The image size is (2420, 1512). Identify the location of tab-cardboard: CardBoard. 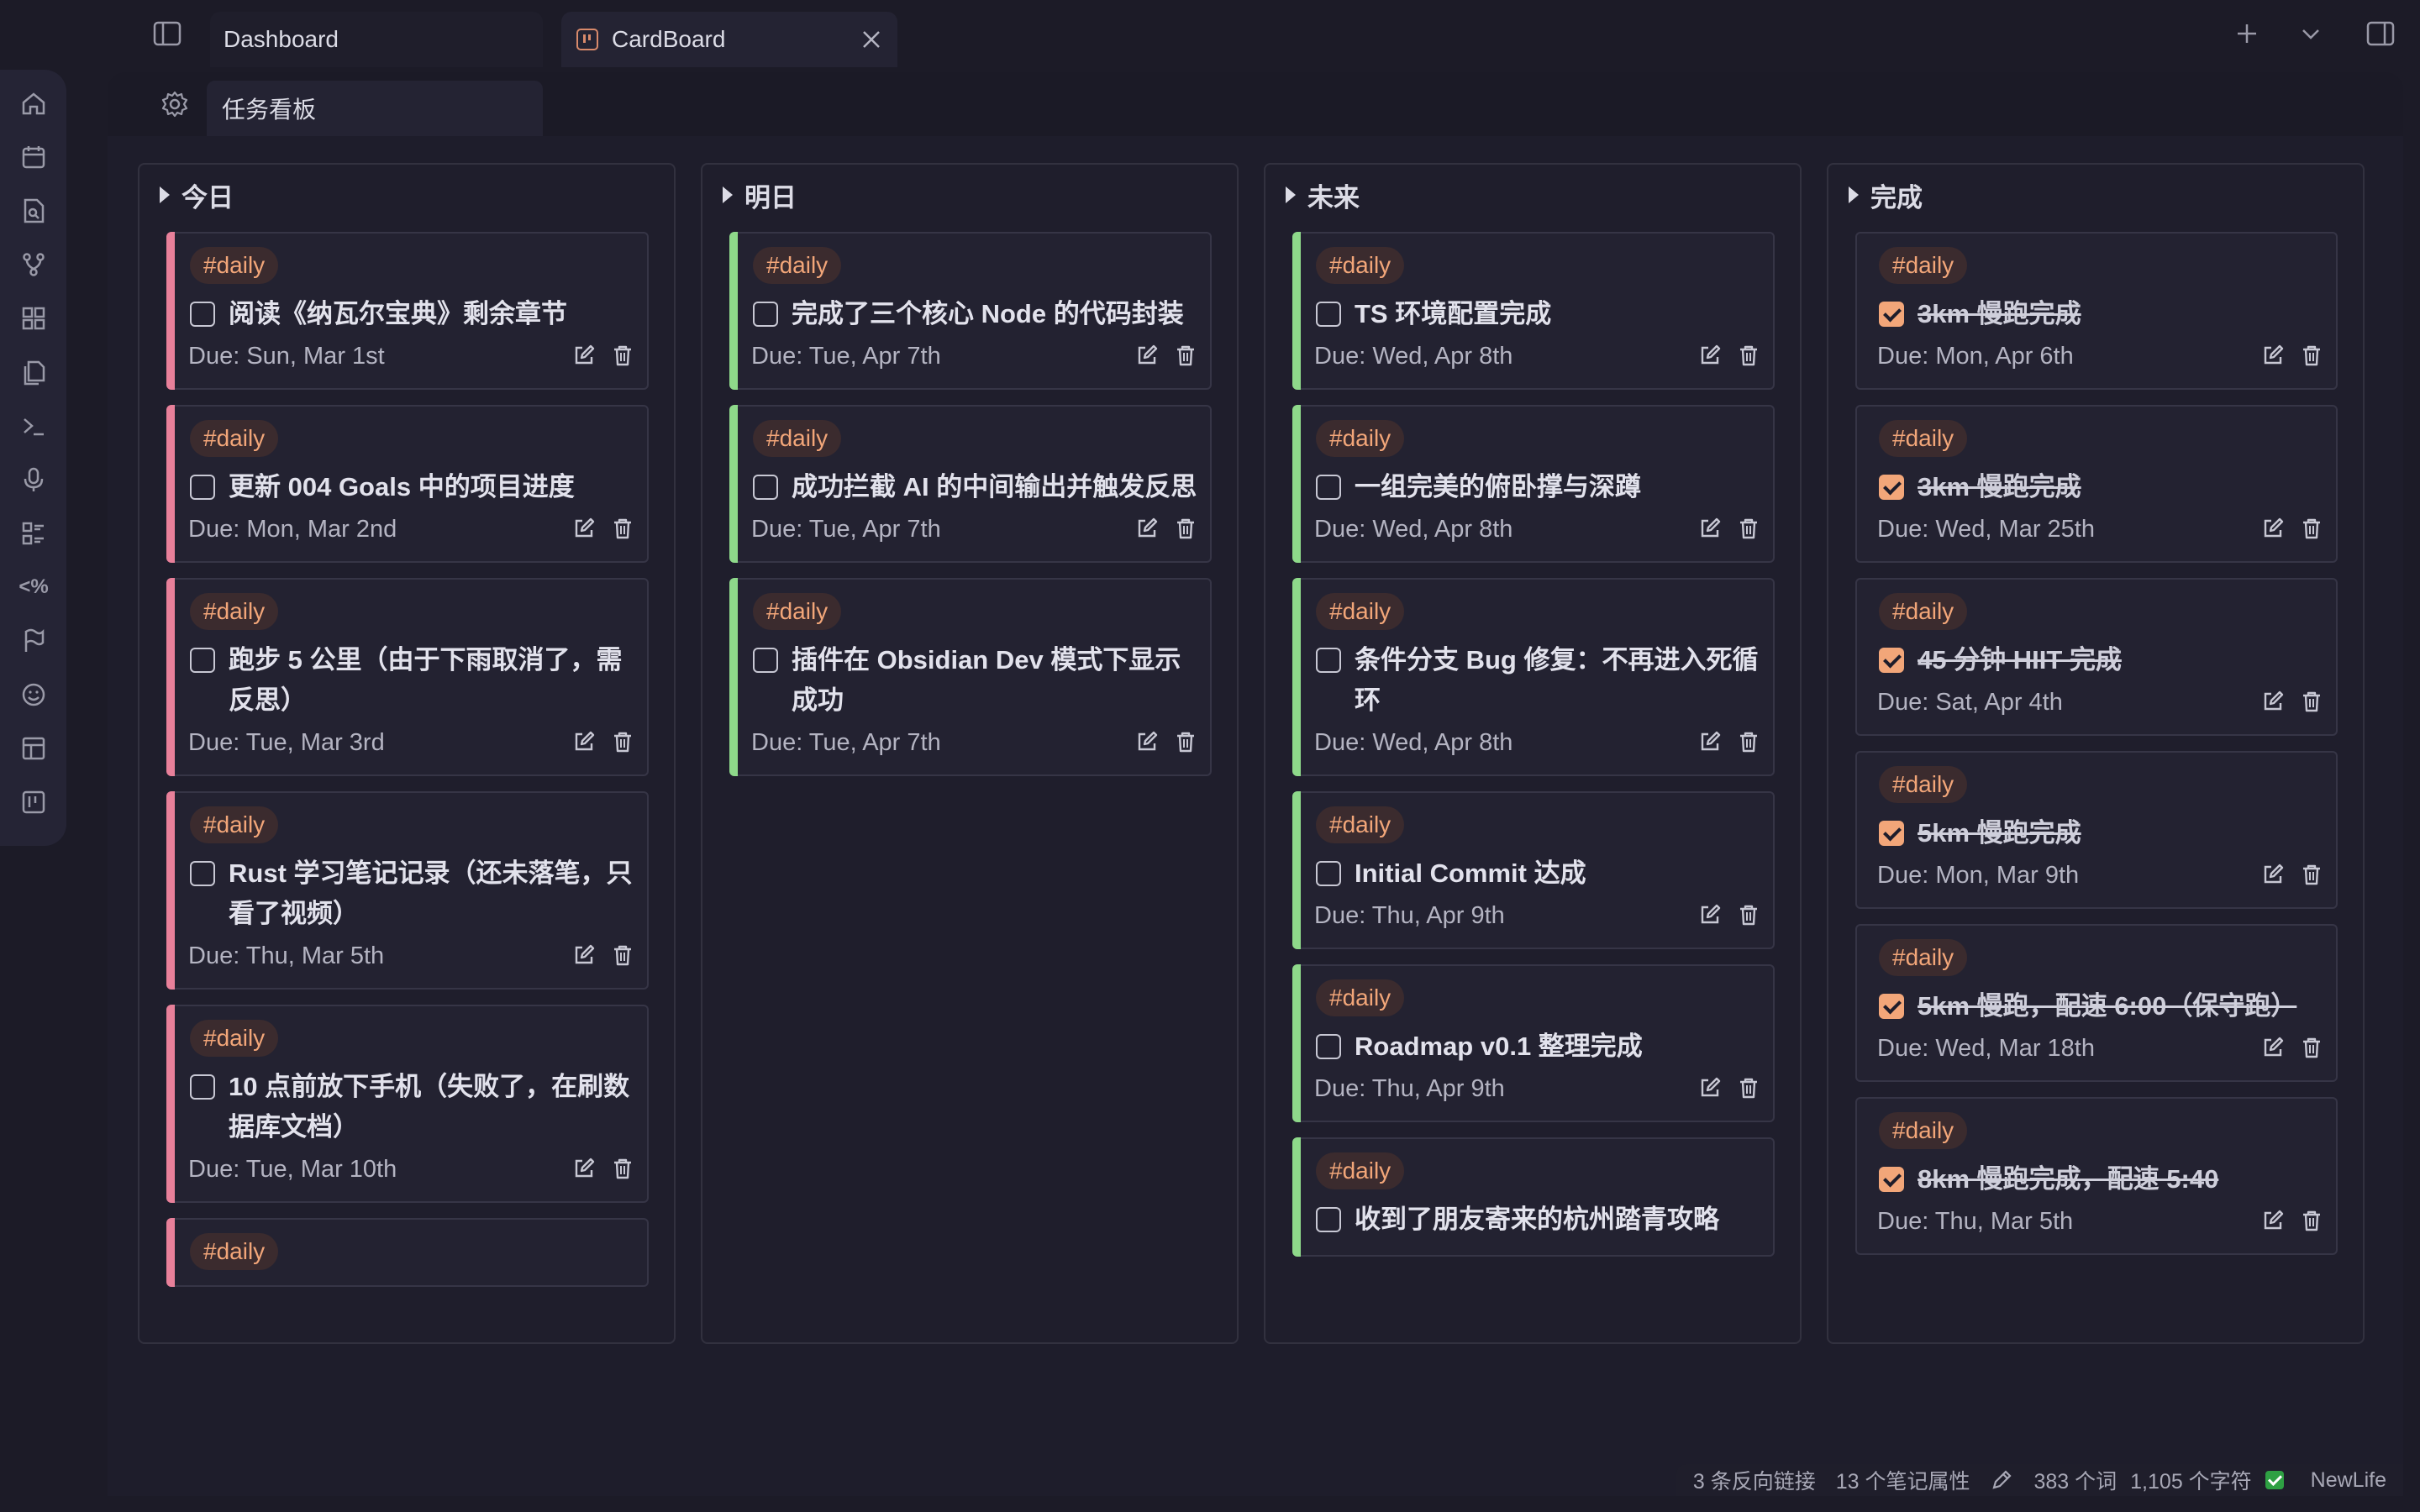
(729, 39).